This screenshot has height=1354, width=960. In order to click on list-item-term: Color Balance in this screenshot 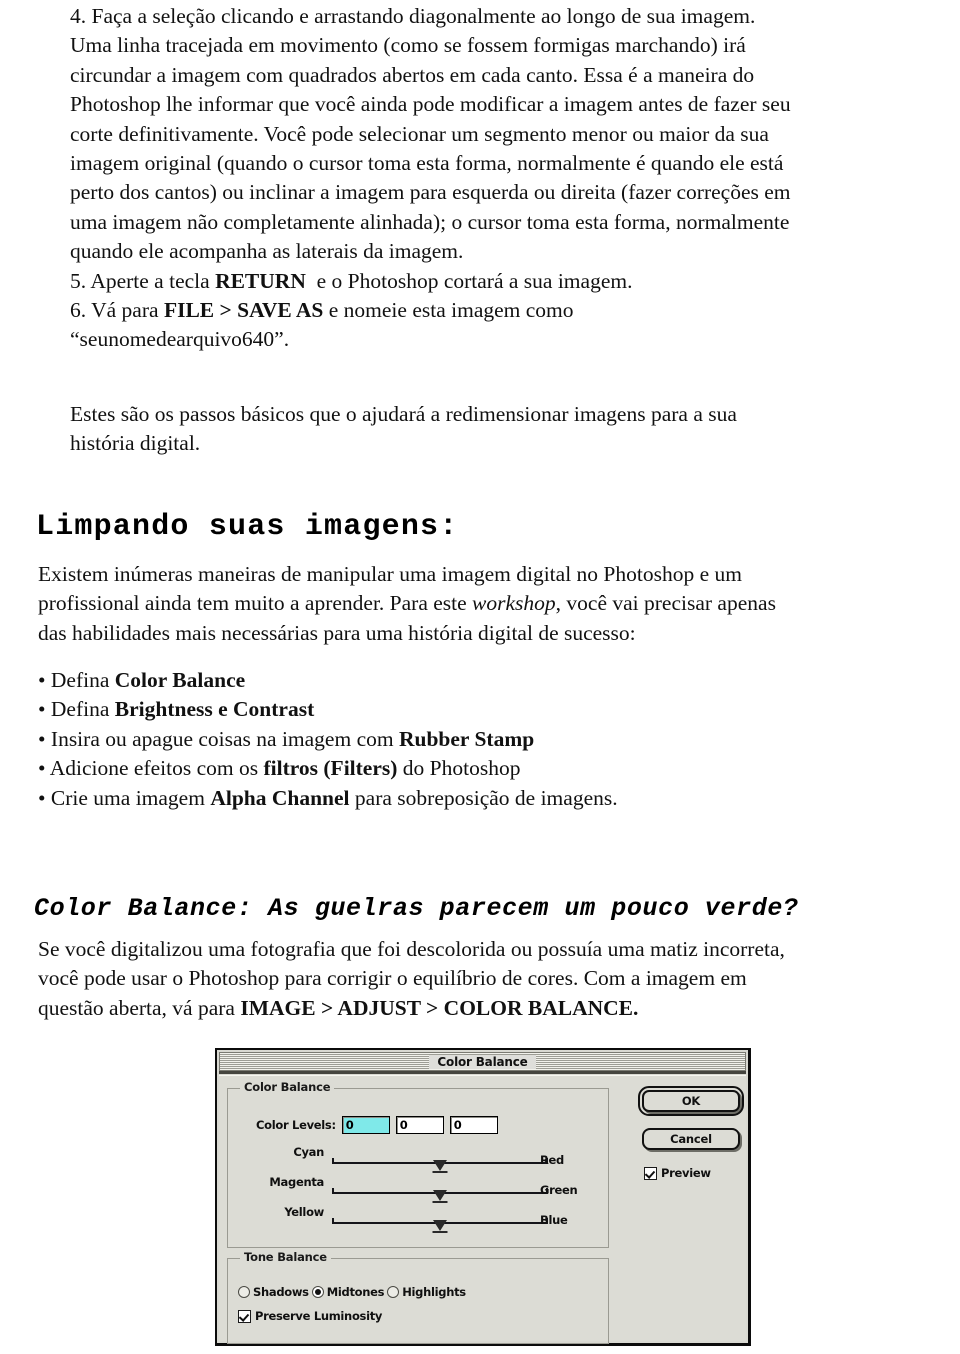, I will do `click(180, 680)`.